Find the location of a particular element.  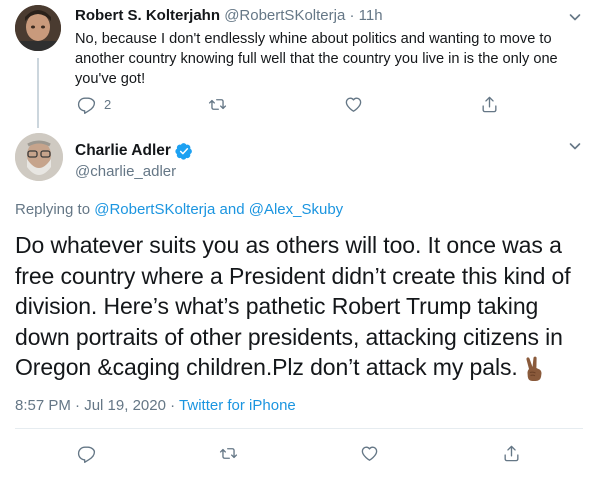

main-name-row: Charlie Adler is located at coordinates (134, 151).